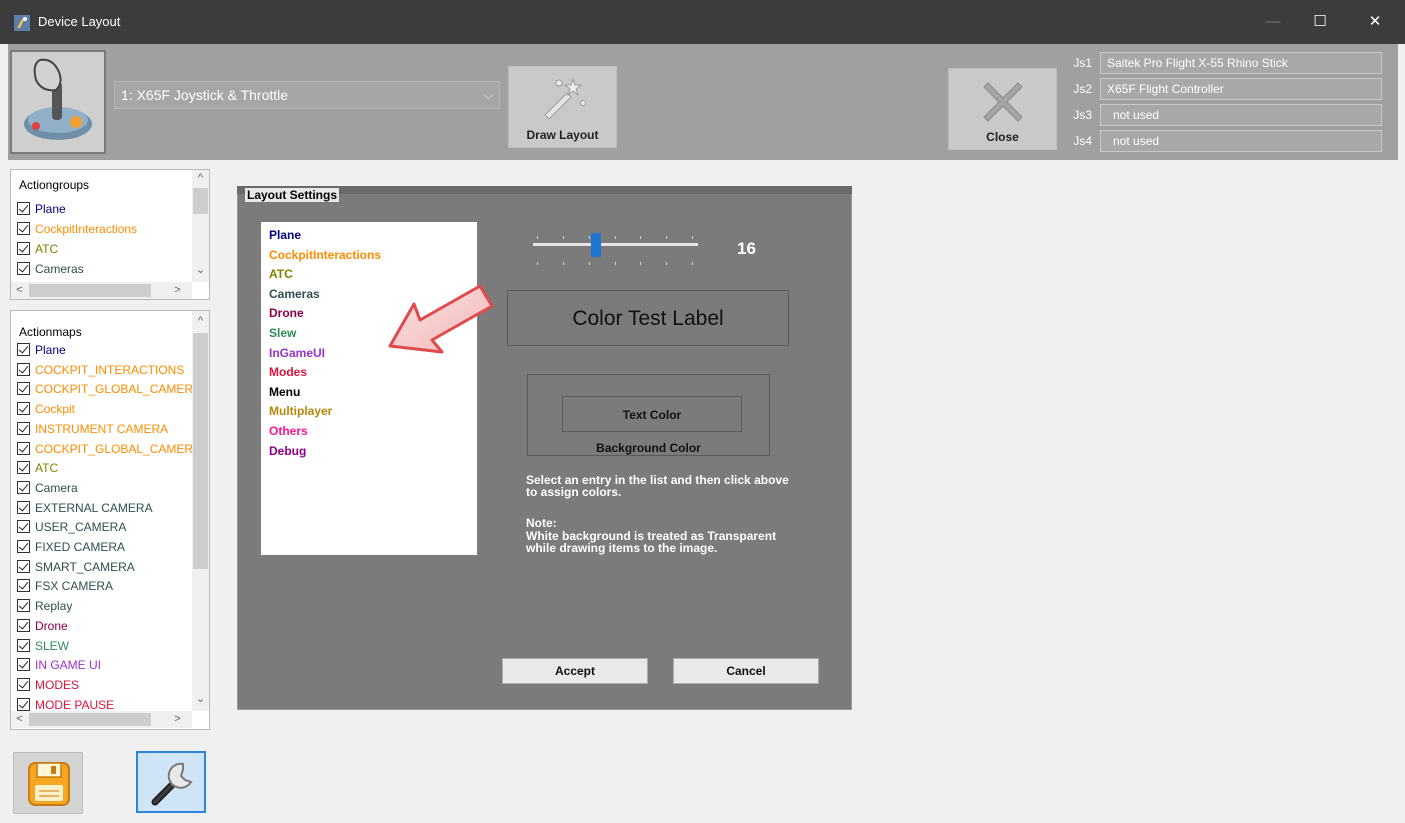  Describe the element at coordinates (746, 671) in the screenshot. I see `cancel-button: Cancel` at that location.